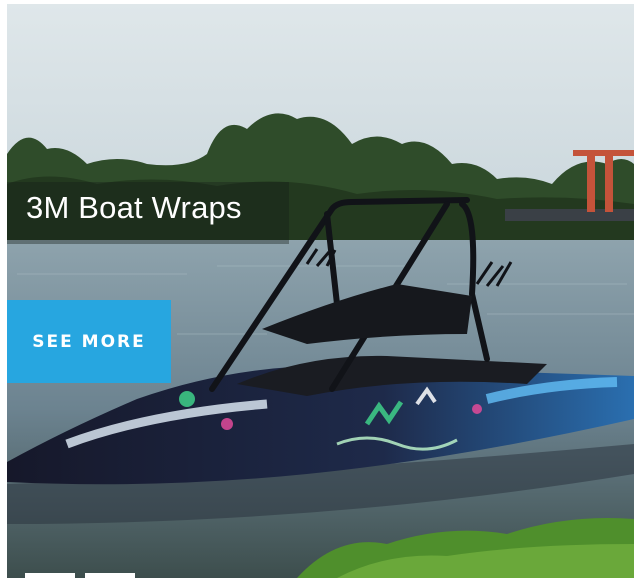 The width and height of the screenshot is (636, 578). I want to click on carousel-indicators, so click(80, 575).